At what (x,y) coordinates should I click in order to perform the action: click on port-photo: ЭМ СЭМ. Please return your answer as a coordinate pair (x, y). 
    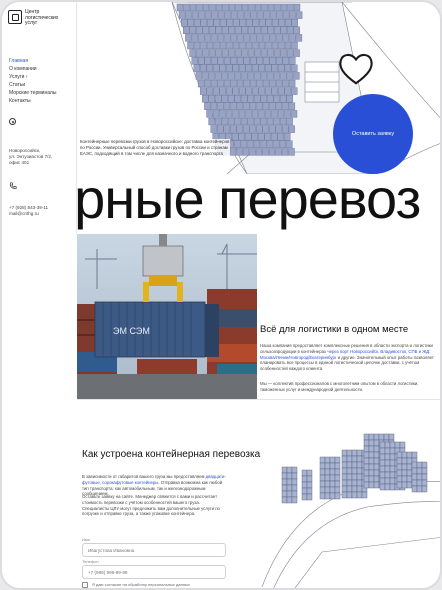
    Looking at the image, I should click on (167, 316).